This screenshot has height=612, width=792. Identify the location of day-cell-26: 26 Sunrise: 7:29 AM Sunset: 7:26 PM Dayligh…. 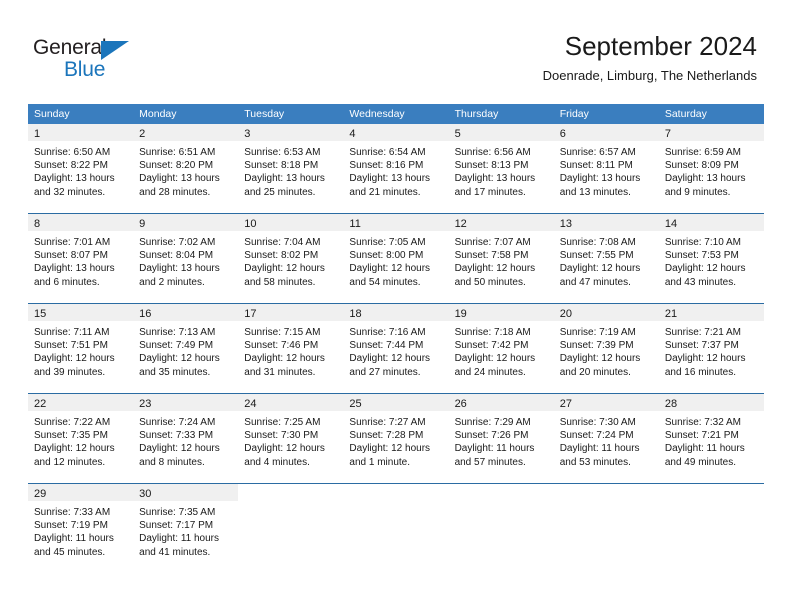
(501, 438).